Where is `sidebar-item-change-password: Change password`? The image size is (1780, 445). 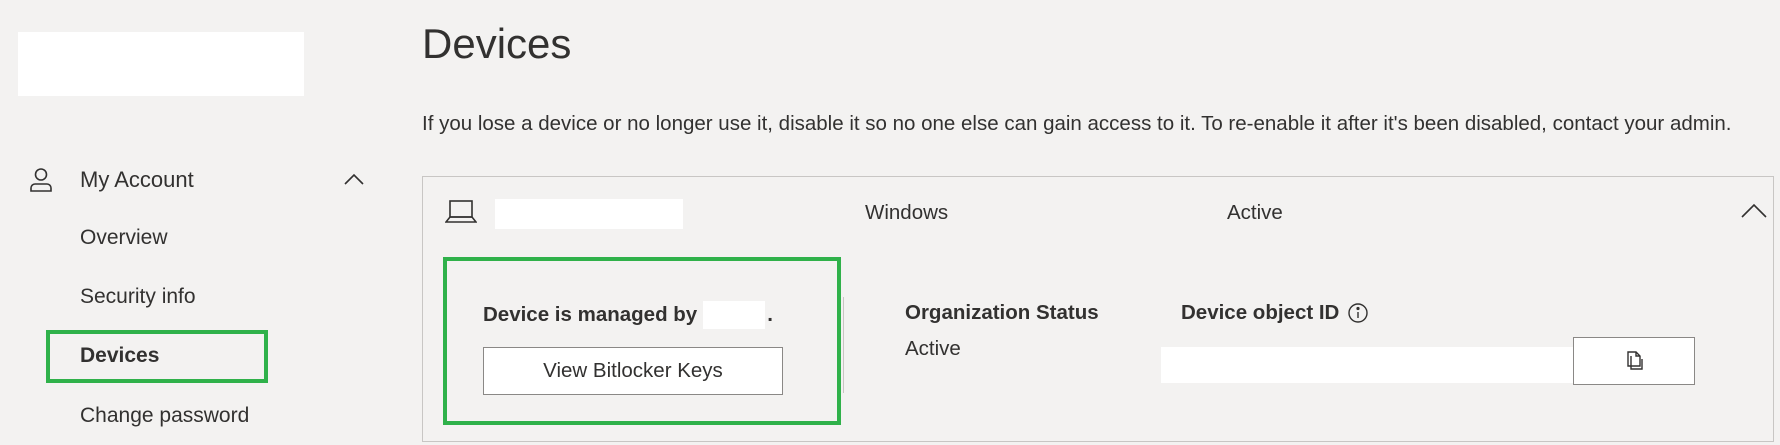
sidebar-item-change-password: Change password is located at coordinates (164, 416).